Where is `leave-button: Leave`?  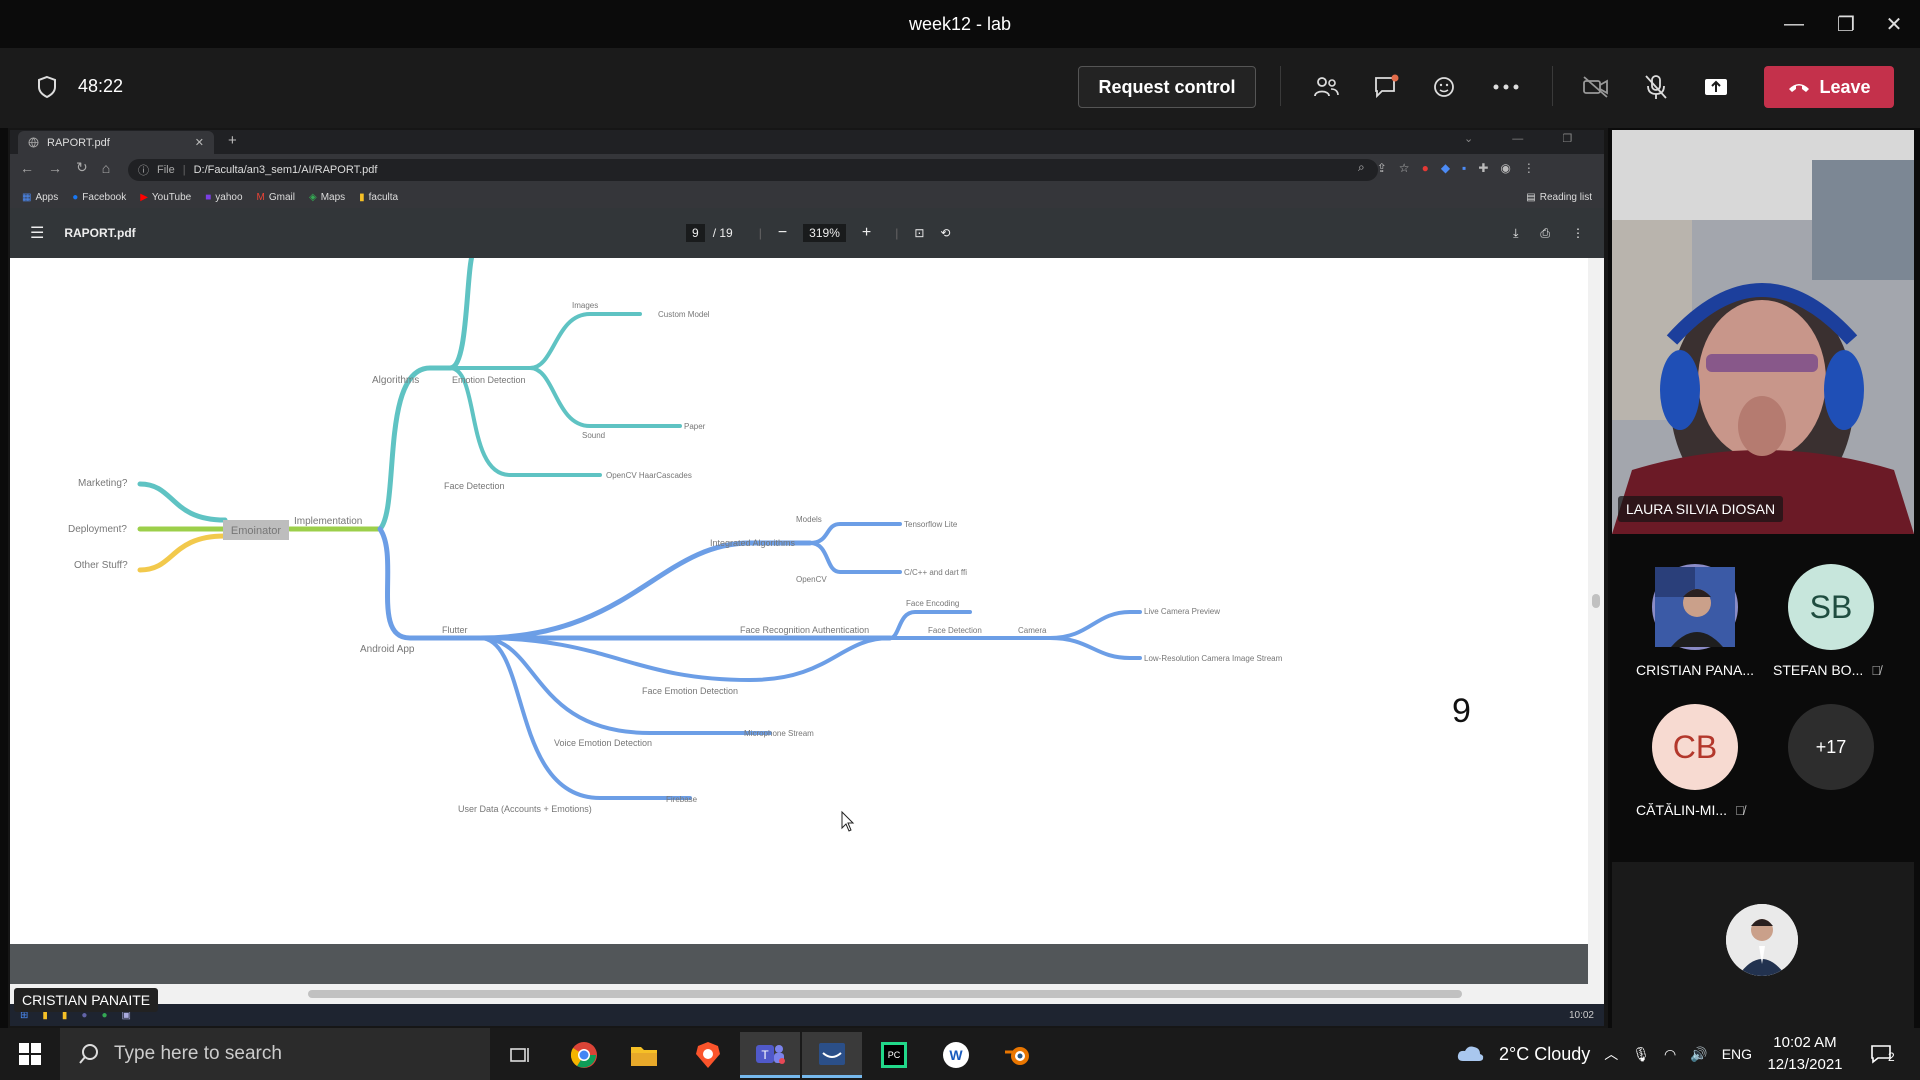
leave-button: Leave is located at coordinates (1829, 87).